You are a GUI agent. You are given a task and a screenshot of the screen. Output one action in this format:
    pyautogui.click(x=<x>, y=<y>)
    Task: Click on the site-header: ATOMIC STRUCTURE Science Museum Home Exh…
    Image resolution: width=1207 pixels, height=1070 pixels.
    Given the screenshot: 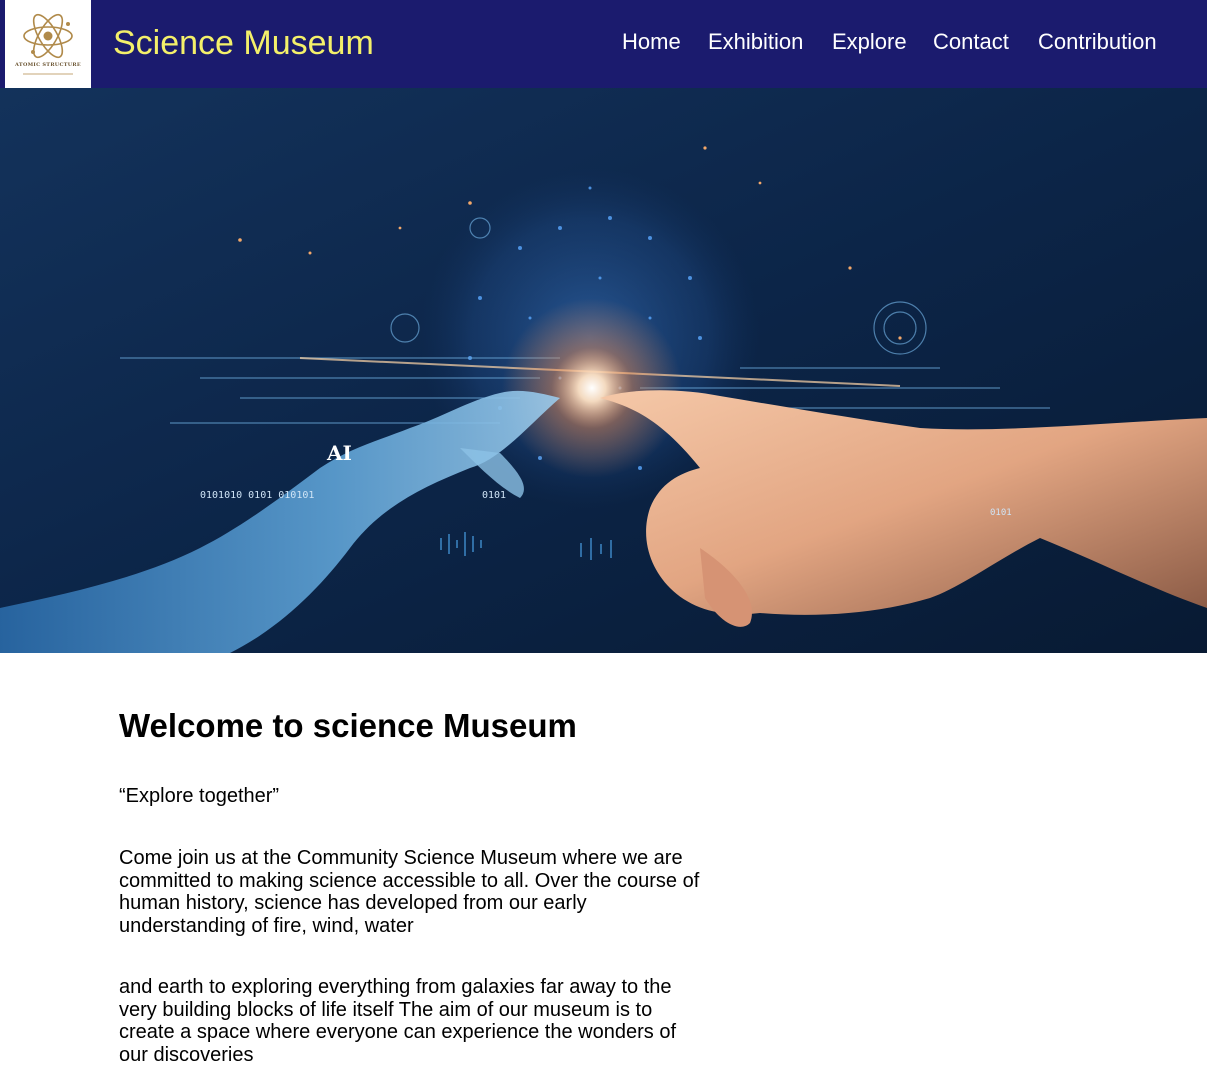 What is the action you would take?
    pyautogui.click(x=603, y=44)
    